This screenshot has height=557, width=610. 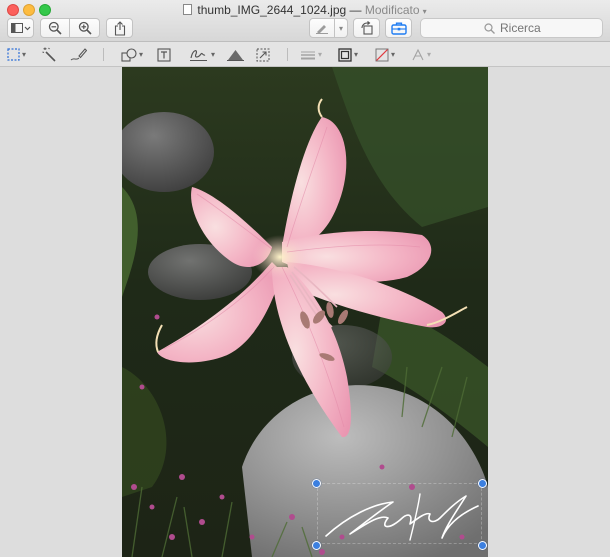 I want to click on zoom-in-icon, so click(x=85, y=28).